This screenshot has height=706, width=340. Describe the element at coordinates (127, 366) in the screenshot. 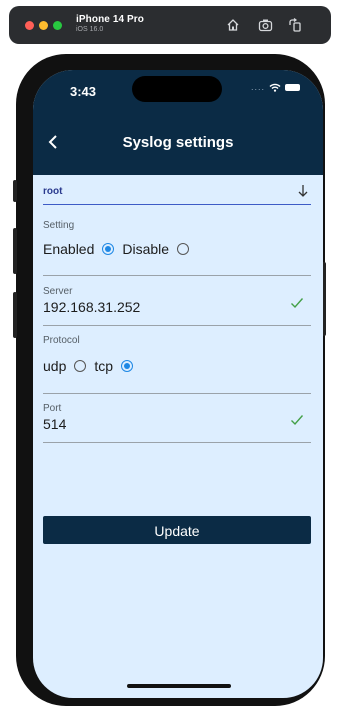

I see `protocol-tcp-radio` at that location.